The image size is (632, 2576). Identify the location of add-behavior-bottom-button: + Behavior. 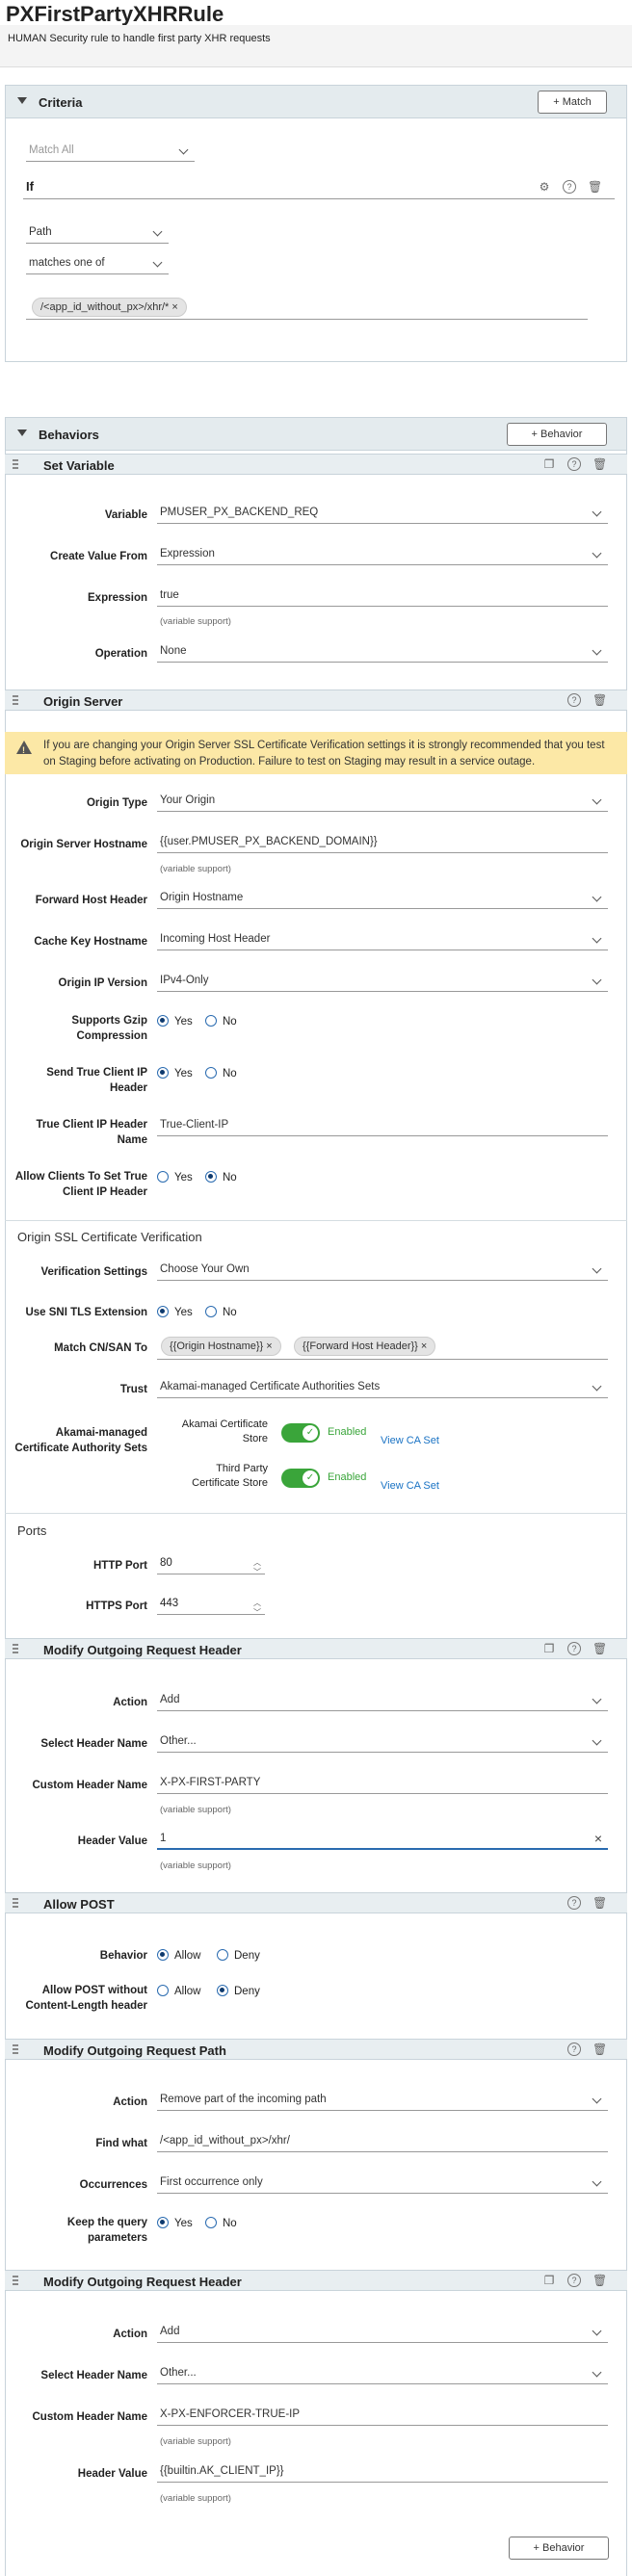
(559, 2548).